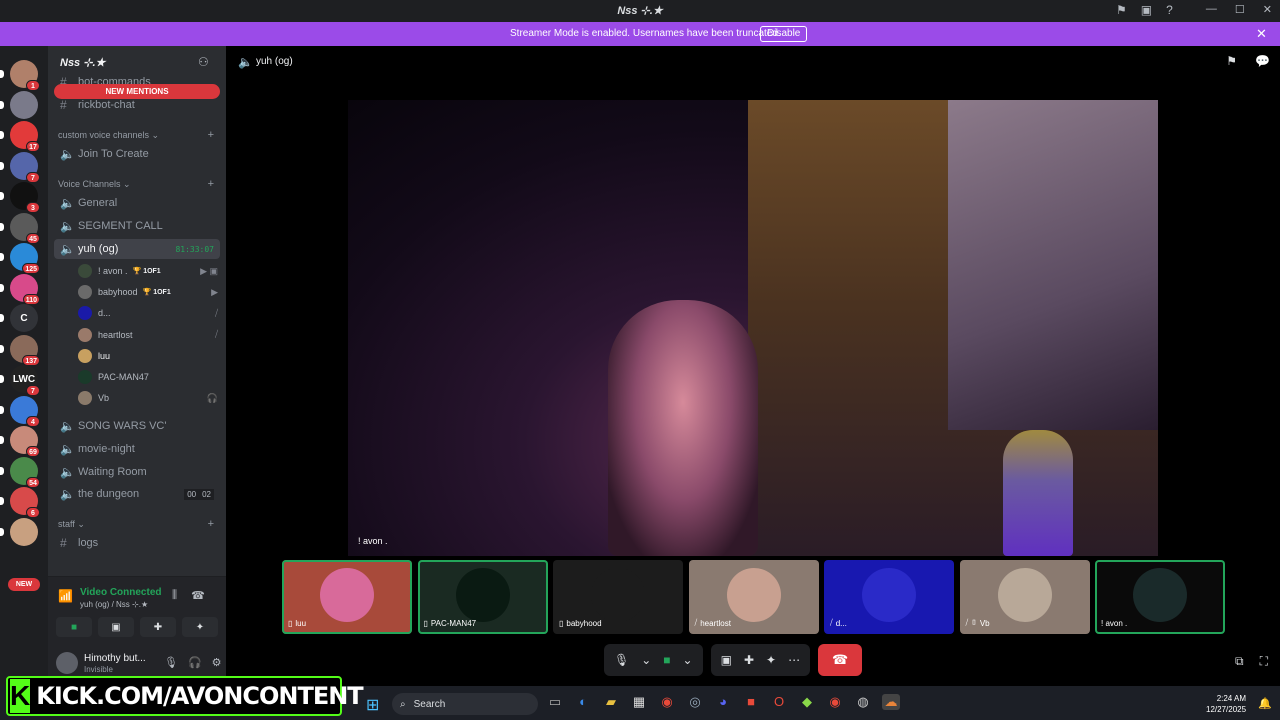  Describe the element at coordinates (695, 702) in the screenshot. I see `steam-icon: ◎` at that location.